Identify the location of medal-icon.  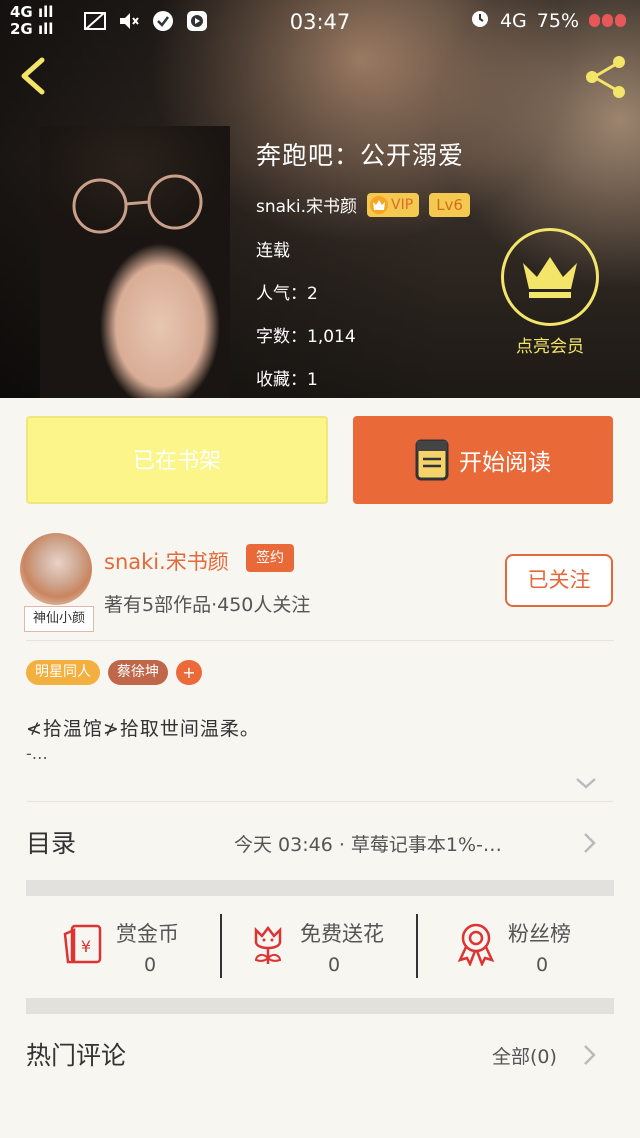
(476, 944).